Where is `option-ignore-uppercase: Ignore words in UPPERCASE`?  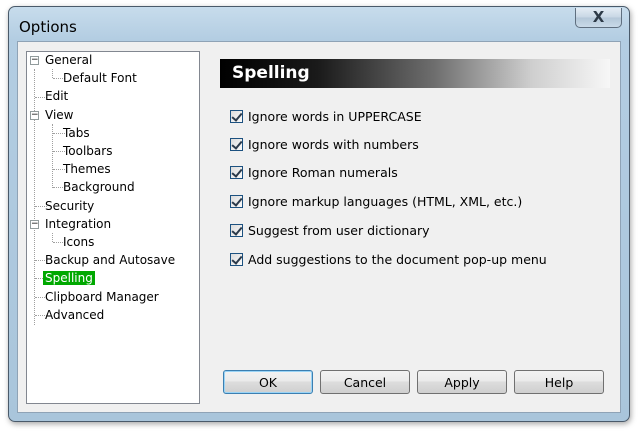 option-ignore-uppercase: Ignore words in UPPERCASE is located at coordinates (326, 116).